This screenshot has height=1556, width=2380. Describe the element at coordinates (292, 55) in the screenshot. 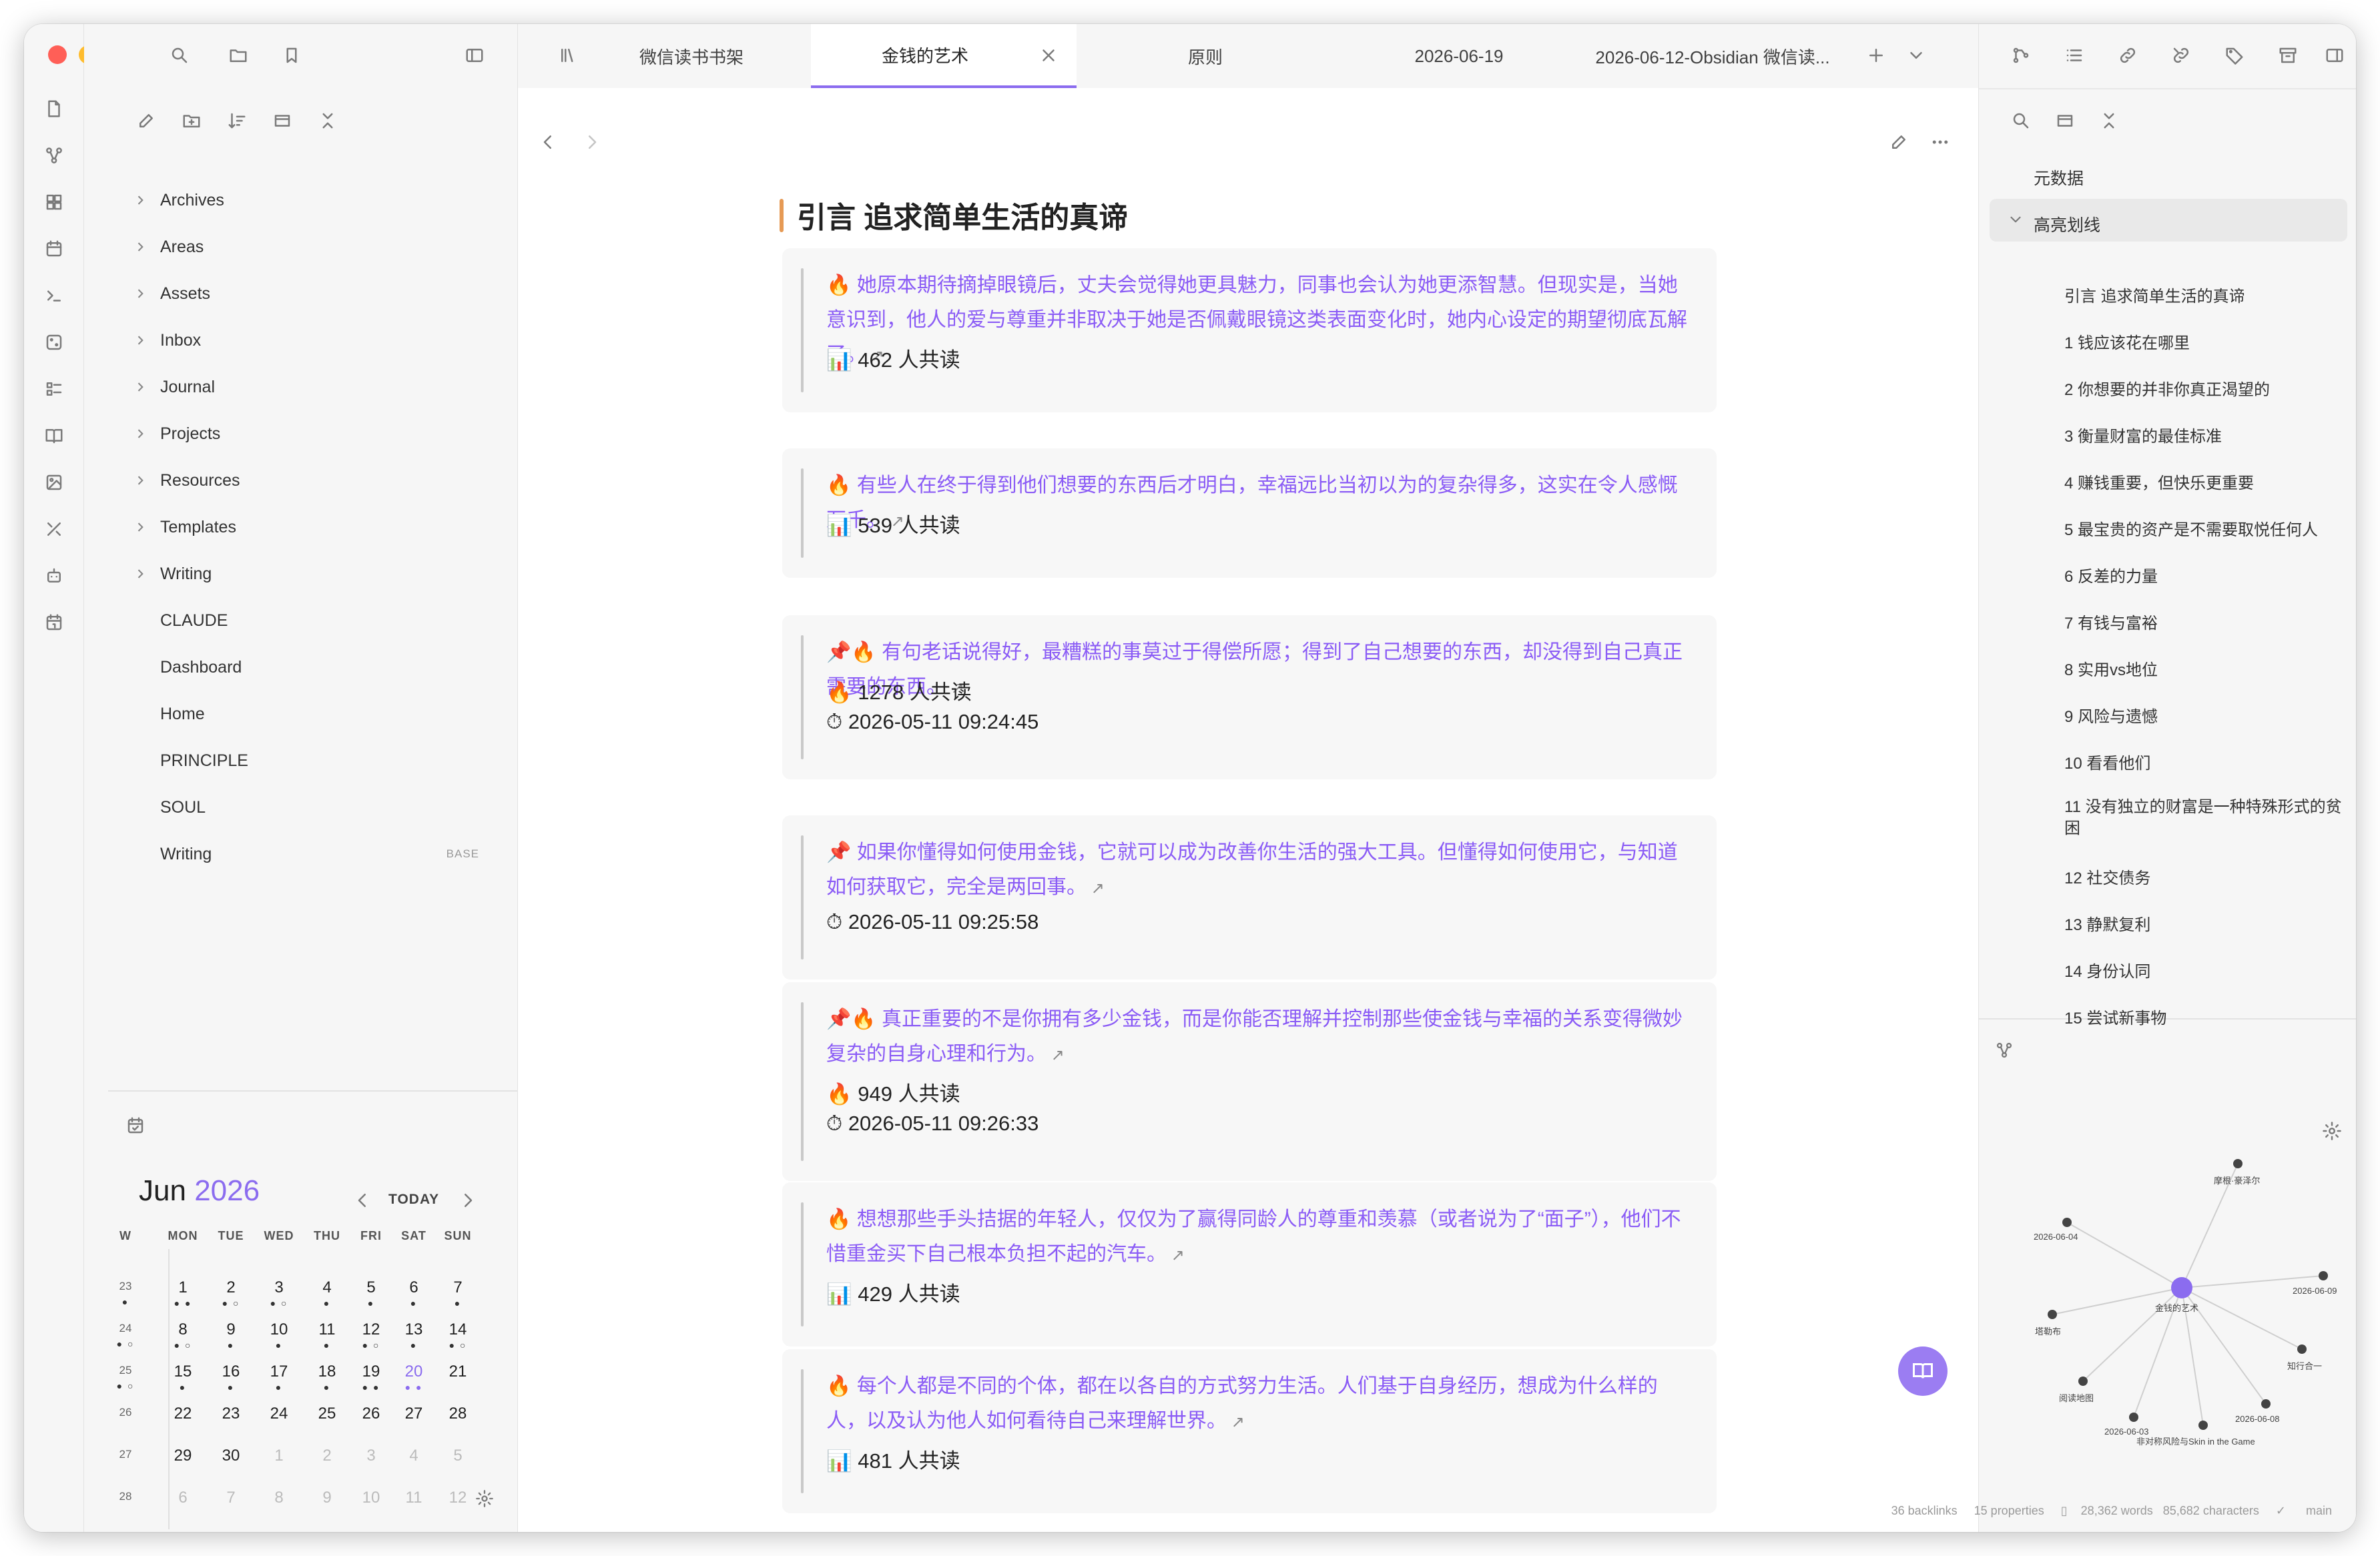

I see `bookmark-icon` at that location.